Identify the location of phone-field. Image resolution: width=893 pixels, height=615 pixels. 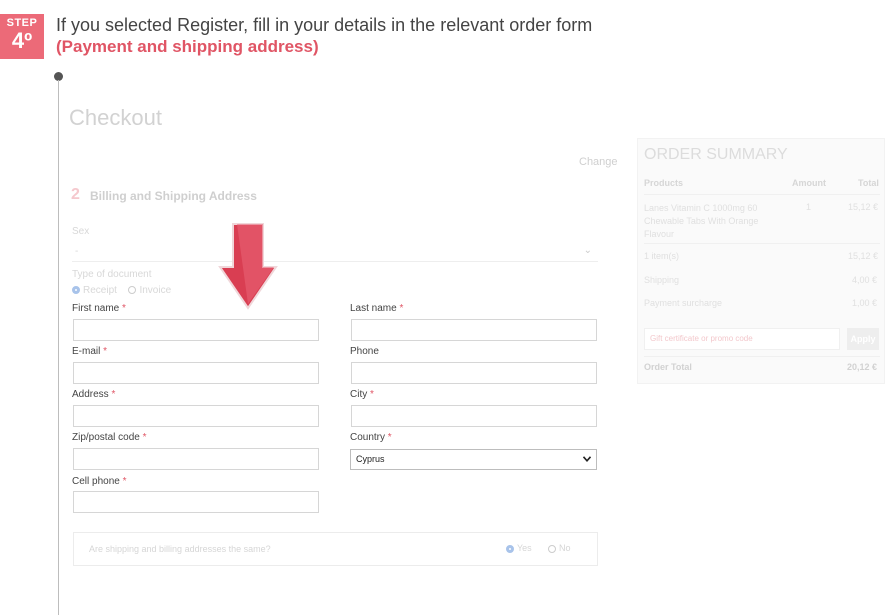
(474, 373).